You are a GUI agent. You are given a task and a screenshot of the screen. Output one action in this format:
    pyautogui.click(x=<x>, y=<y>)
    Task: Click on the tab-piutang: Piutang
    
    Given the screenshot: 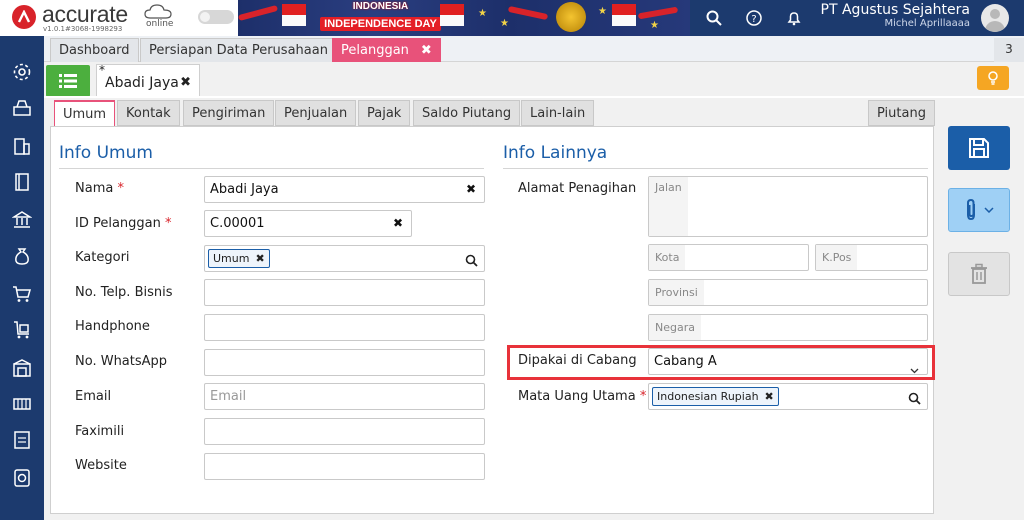 What is the action you would take?
    pyautogui.click(x=901, y=113)
    